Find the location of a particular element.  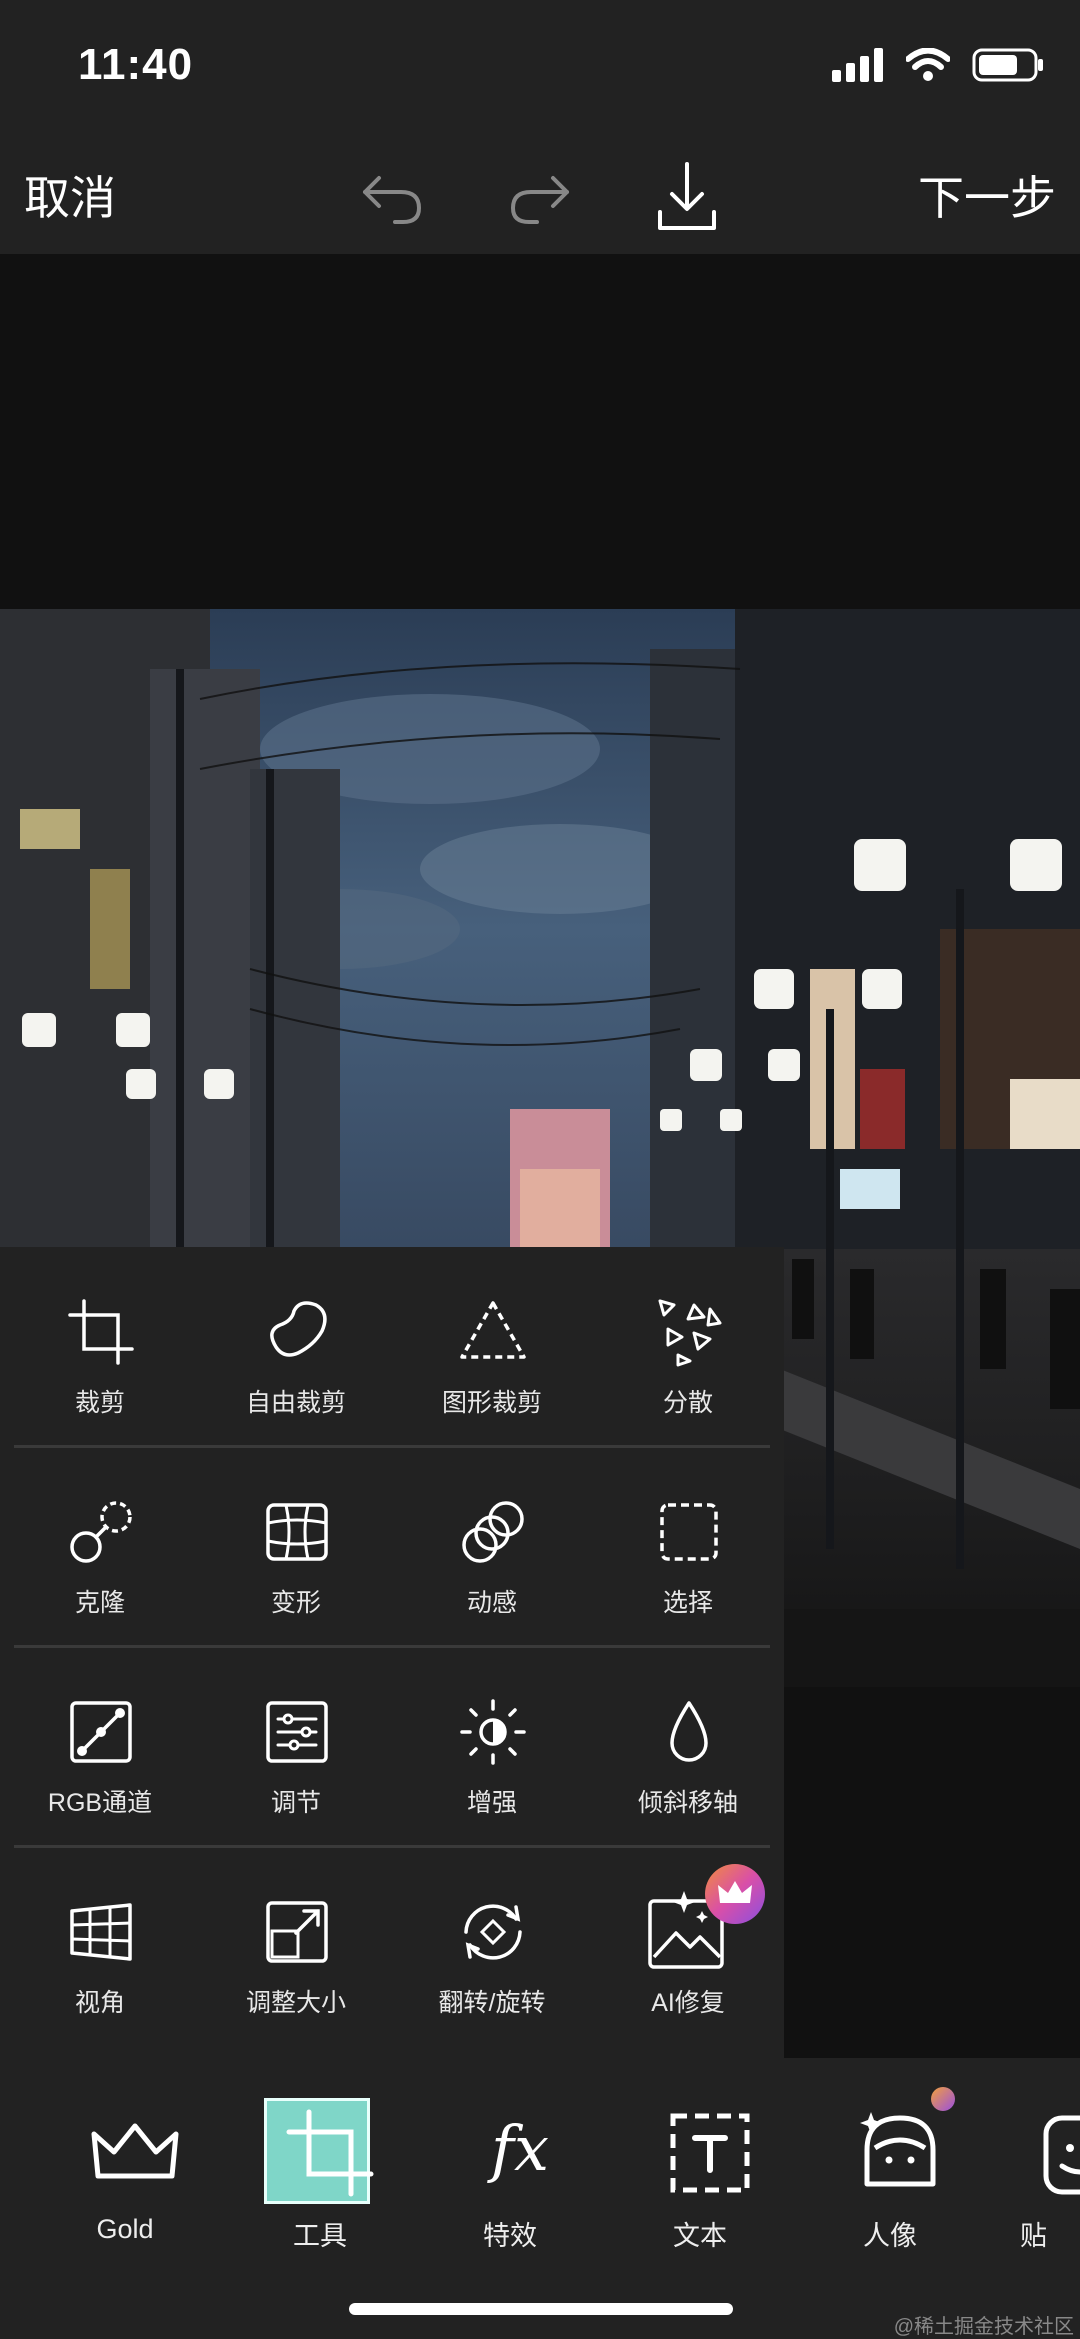

rgb-channel-icon is located at coordinates (101, 1732).